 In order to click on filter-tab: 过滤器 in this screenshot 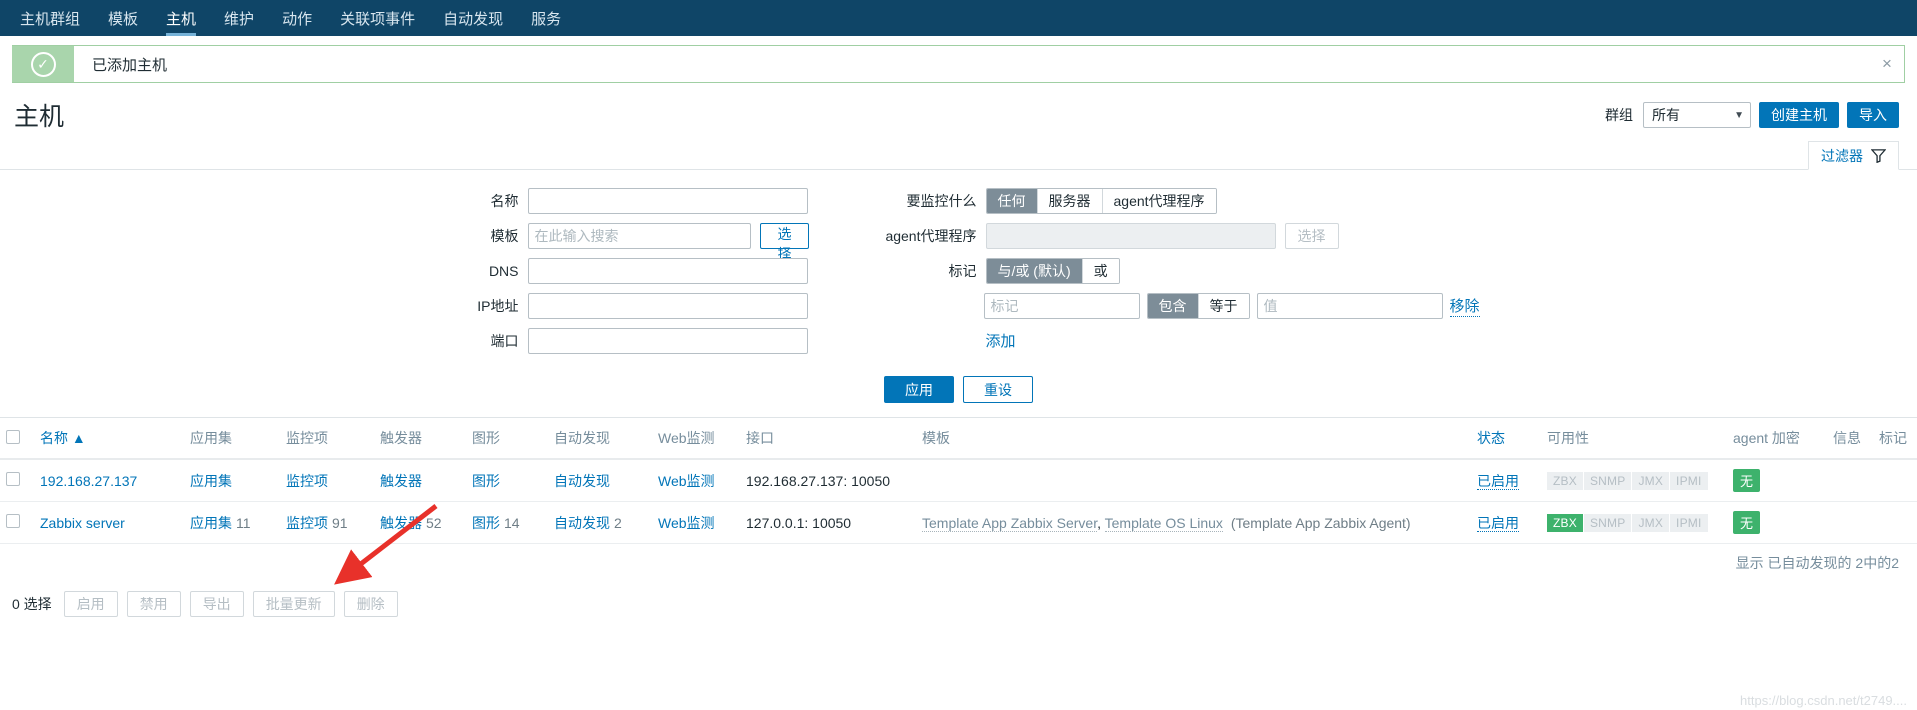, I will do `click(1853, 155)`.